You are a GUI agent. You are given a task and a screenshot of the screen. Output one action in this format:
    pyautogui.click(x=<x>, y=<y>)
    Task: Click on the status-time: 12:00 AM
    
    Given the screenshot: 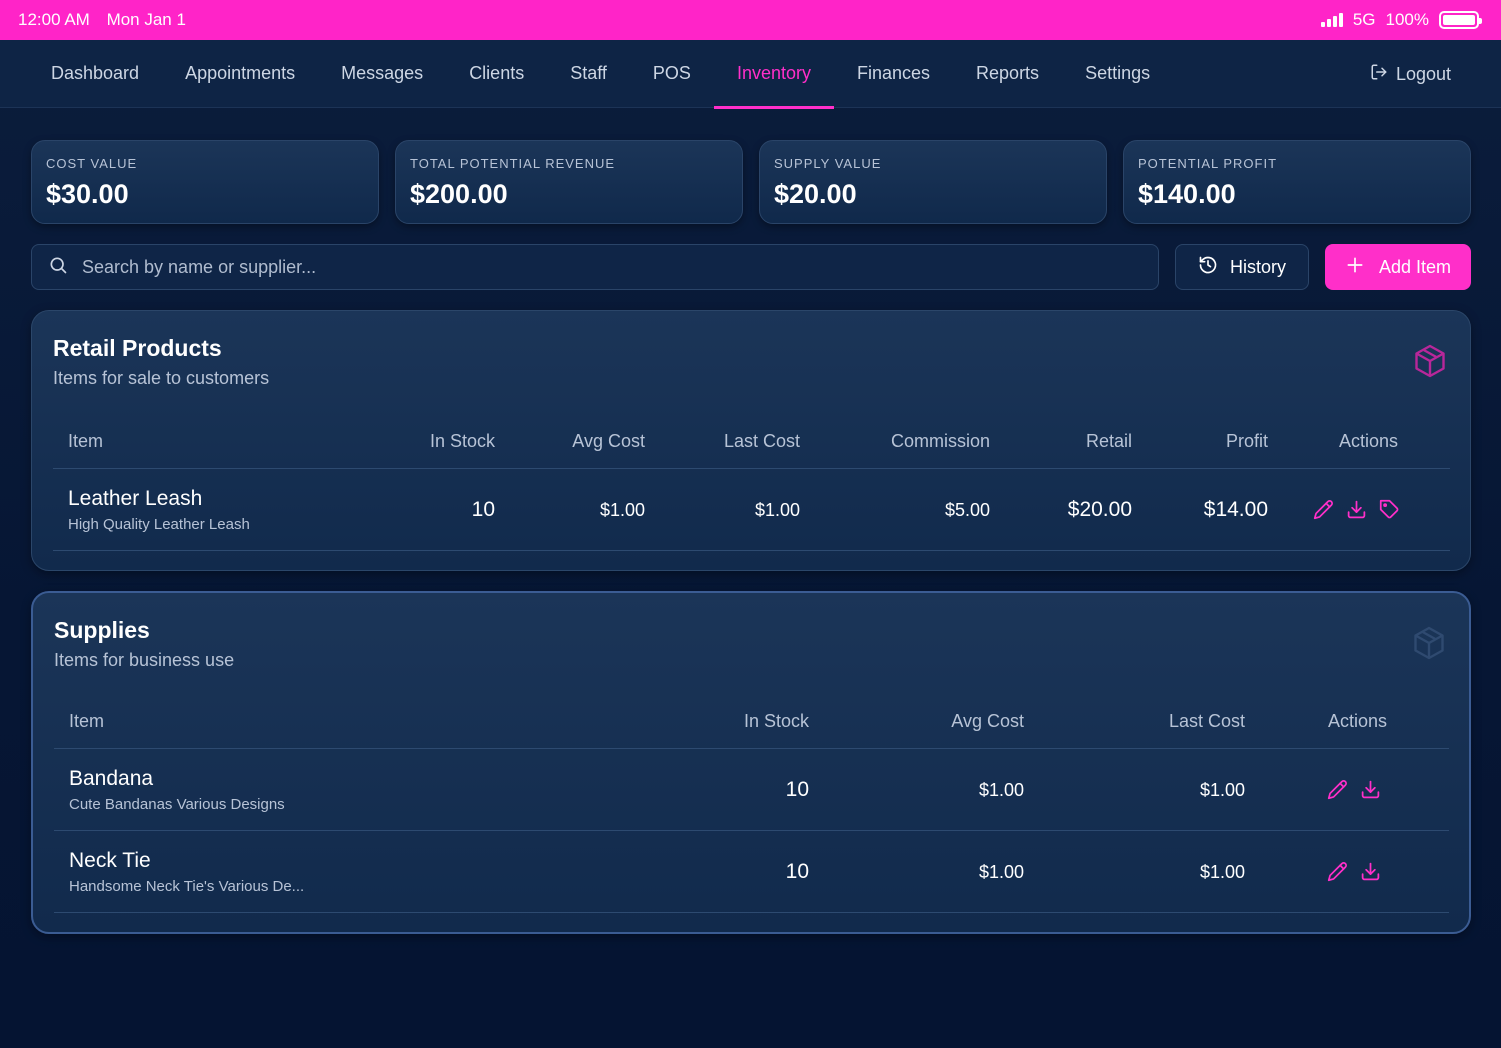 What is the action you would take?
    pyautogui.click(x=54, y=19)
    